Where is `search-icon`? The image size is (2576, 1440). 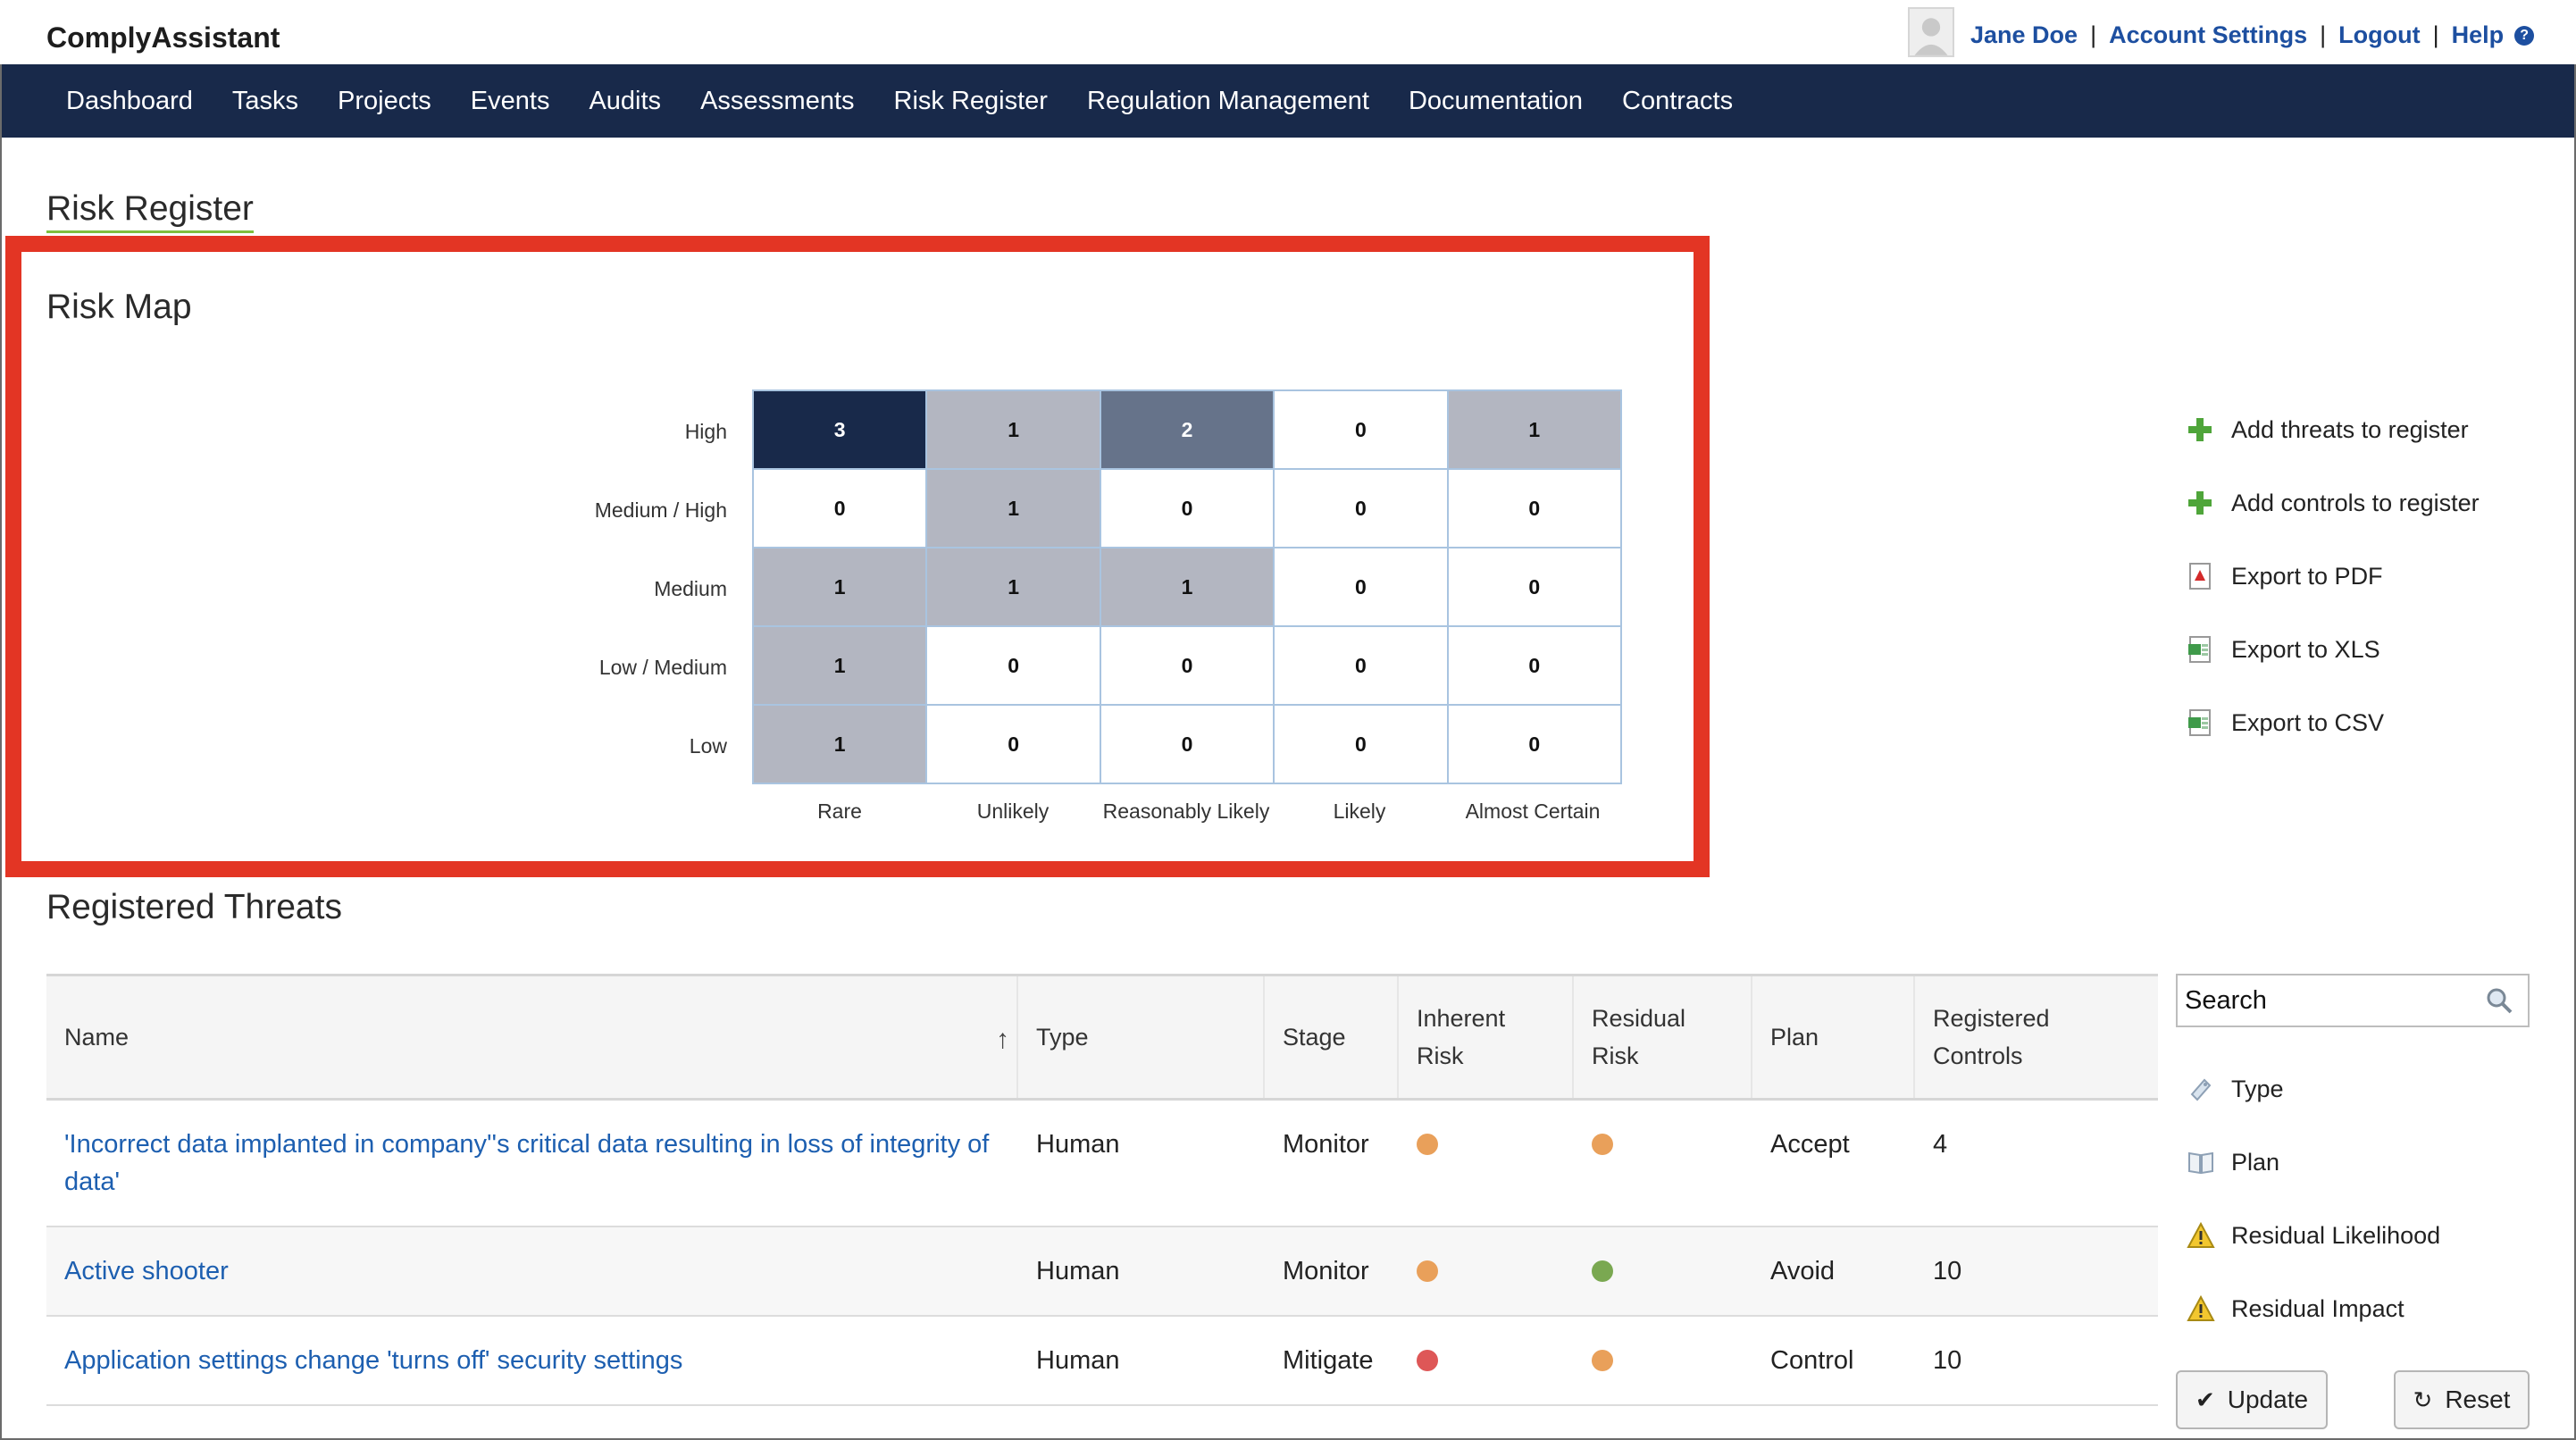
search-icon is located at coordinates (2499, 1000).